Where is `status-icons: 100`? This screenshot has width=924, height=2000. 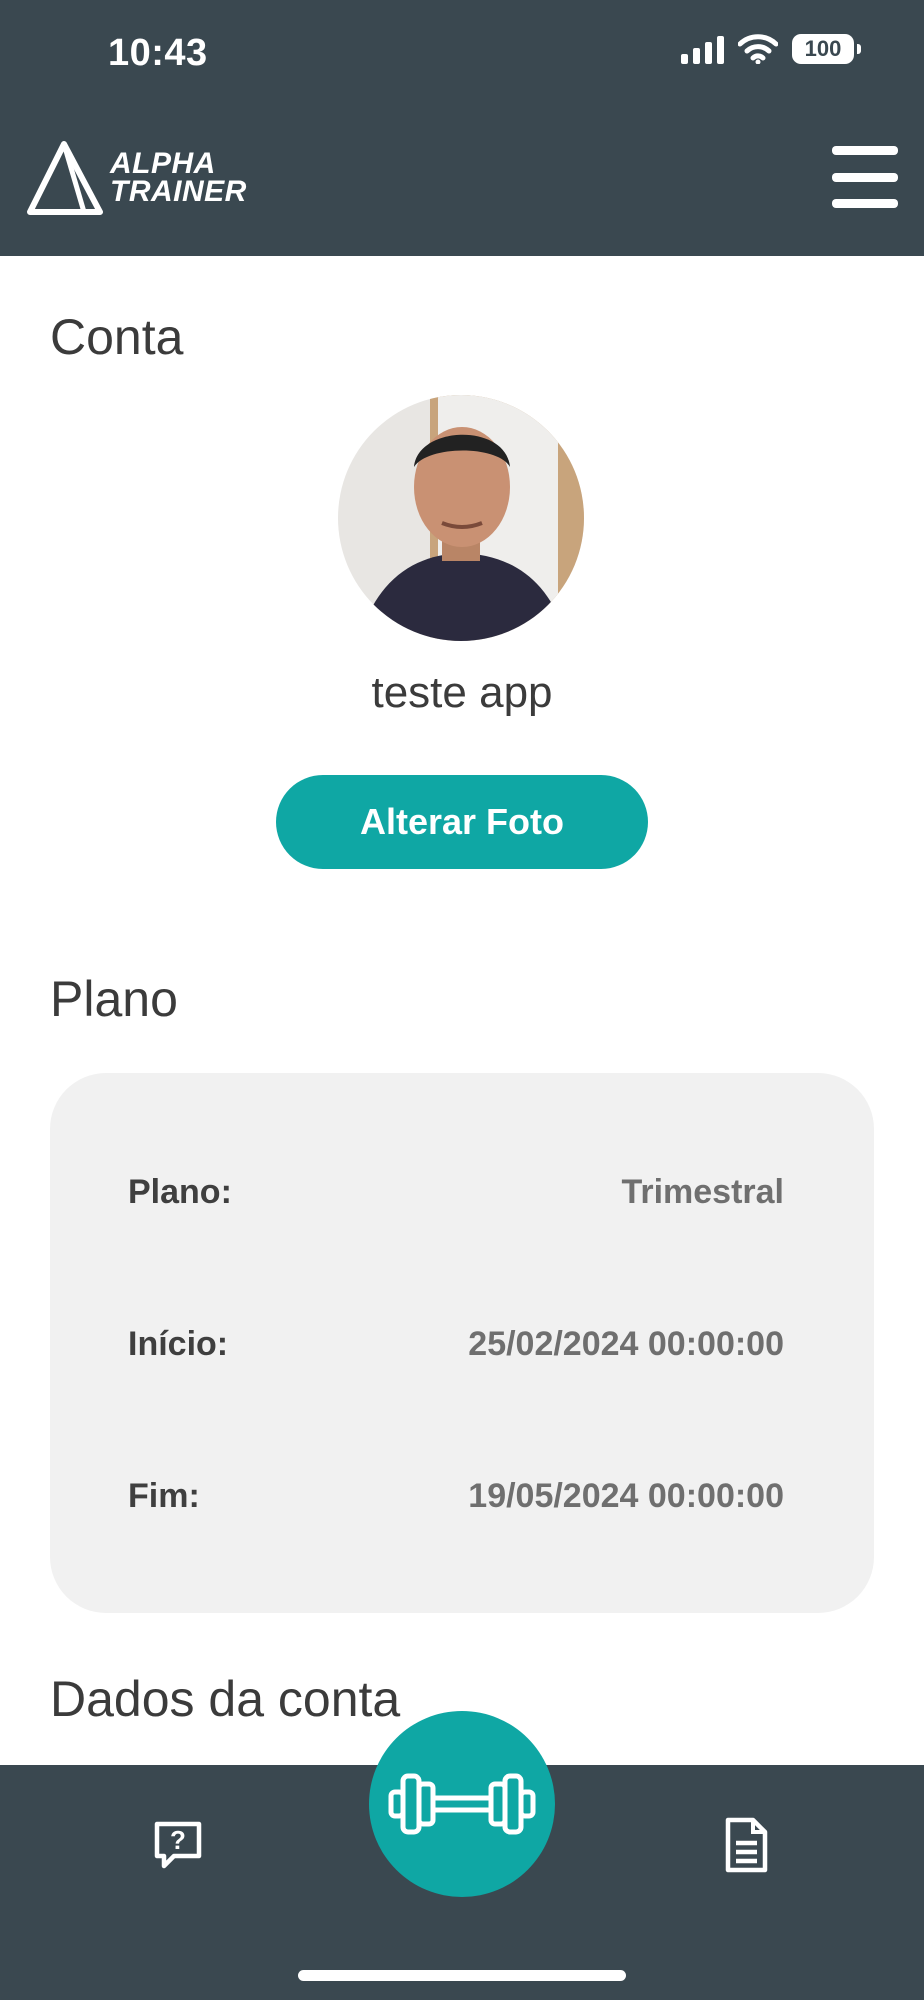 status-icons: 100 is located at coordinates (771, 49).